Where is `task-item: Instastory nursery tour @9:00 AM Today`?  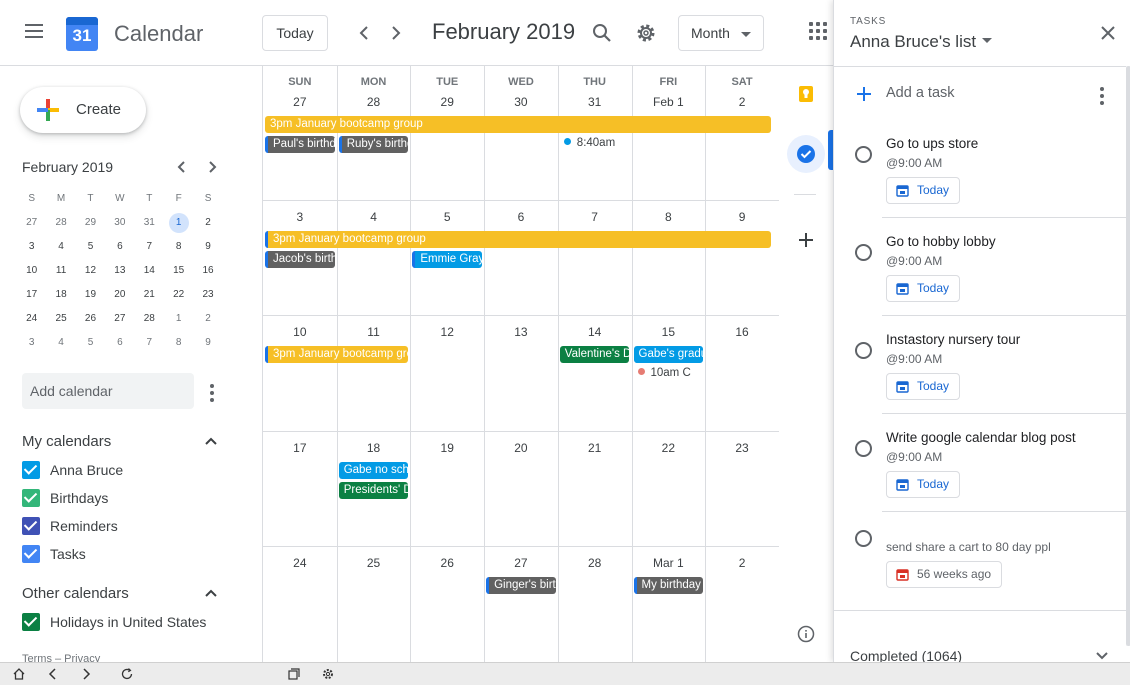
task-item: Instastory nursery tour @9:00 AM Today is located at coordinates (980, 365).